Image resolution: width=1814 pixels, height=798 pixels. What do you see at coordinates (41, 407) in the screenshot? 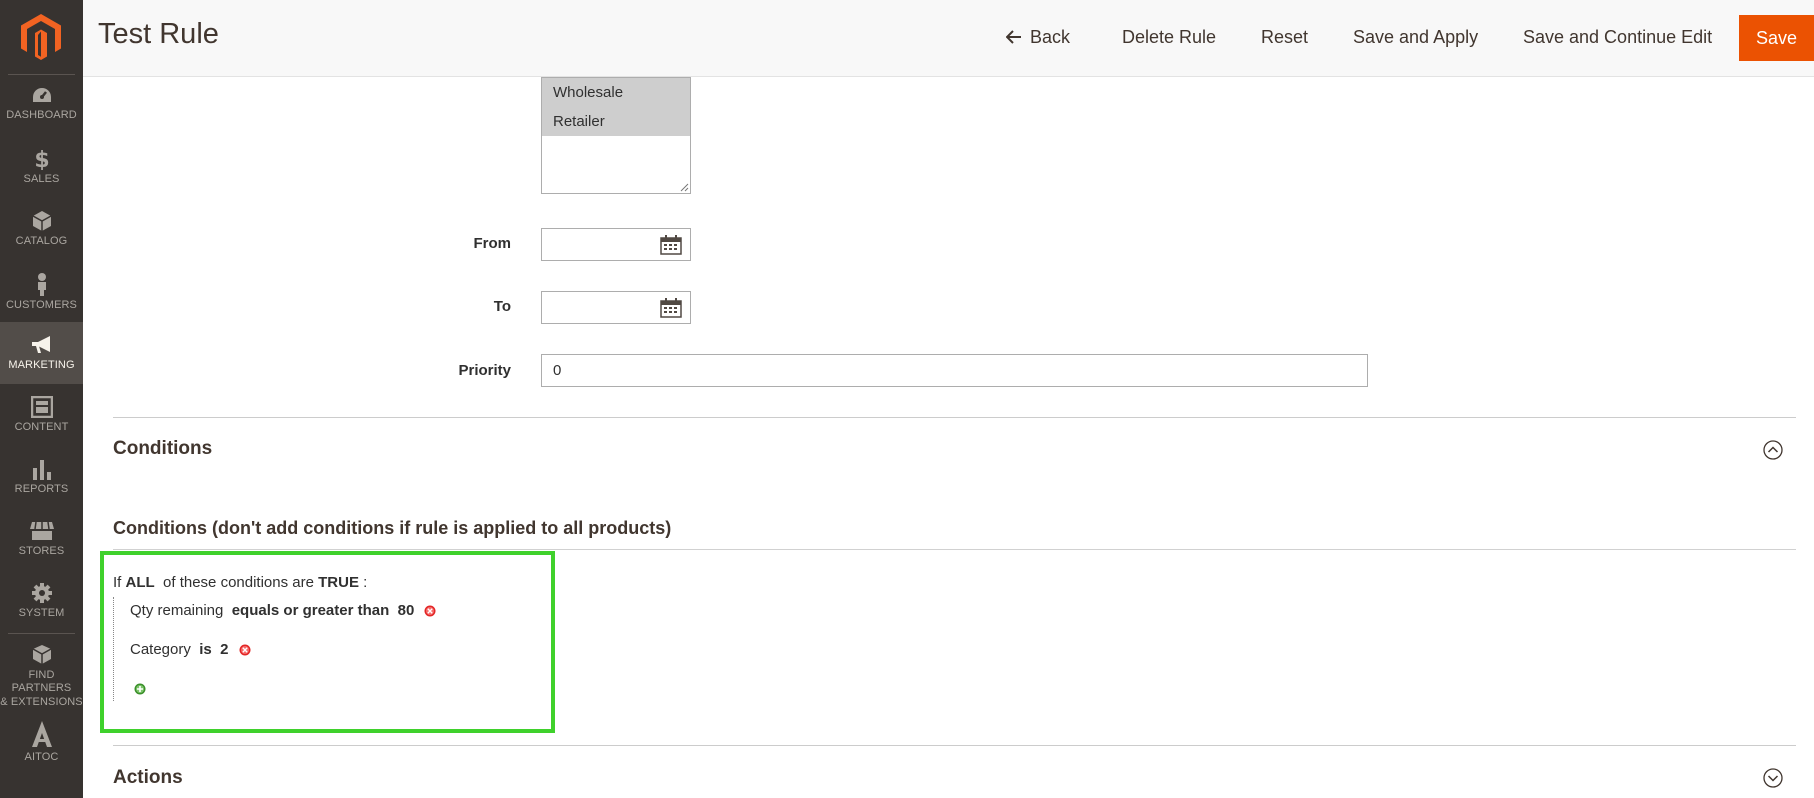
I see `layout-icon` at bounding box center [41, 407].